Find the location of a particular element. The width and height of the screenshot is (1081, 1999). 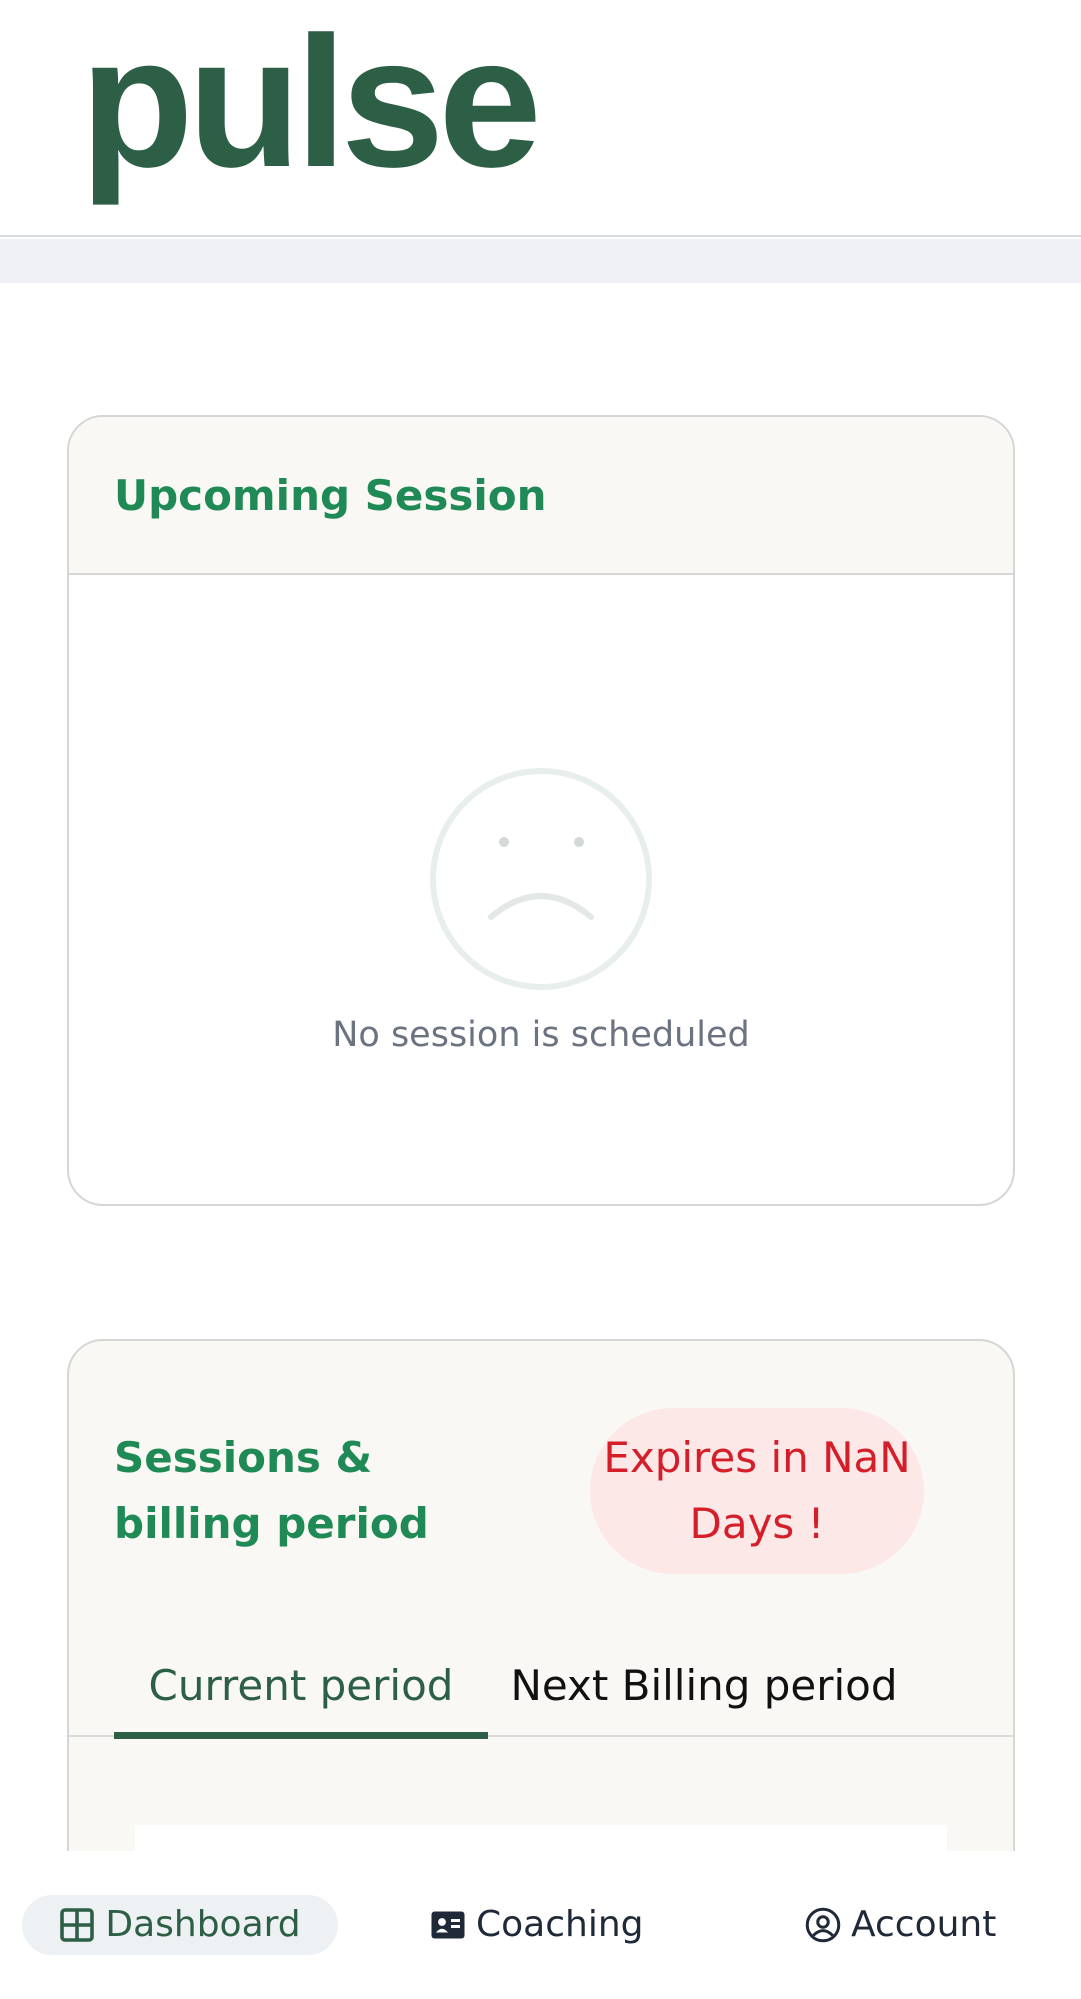

nav-account-label: Account is located at coordinates (924, 1924).